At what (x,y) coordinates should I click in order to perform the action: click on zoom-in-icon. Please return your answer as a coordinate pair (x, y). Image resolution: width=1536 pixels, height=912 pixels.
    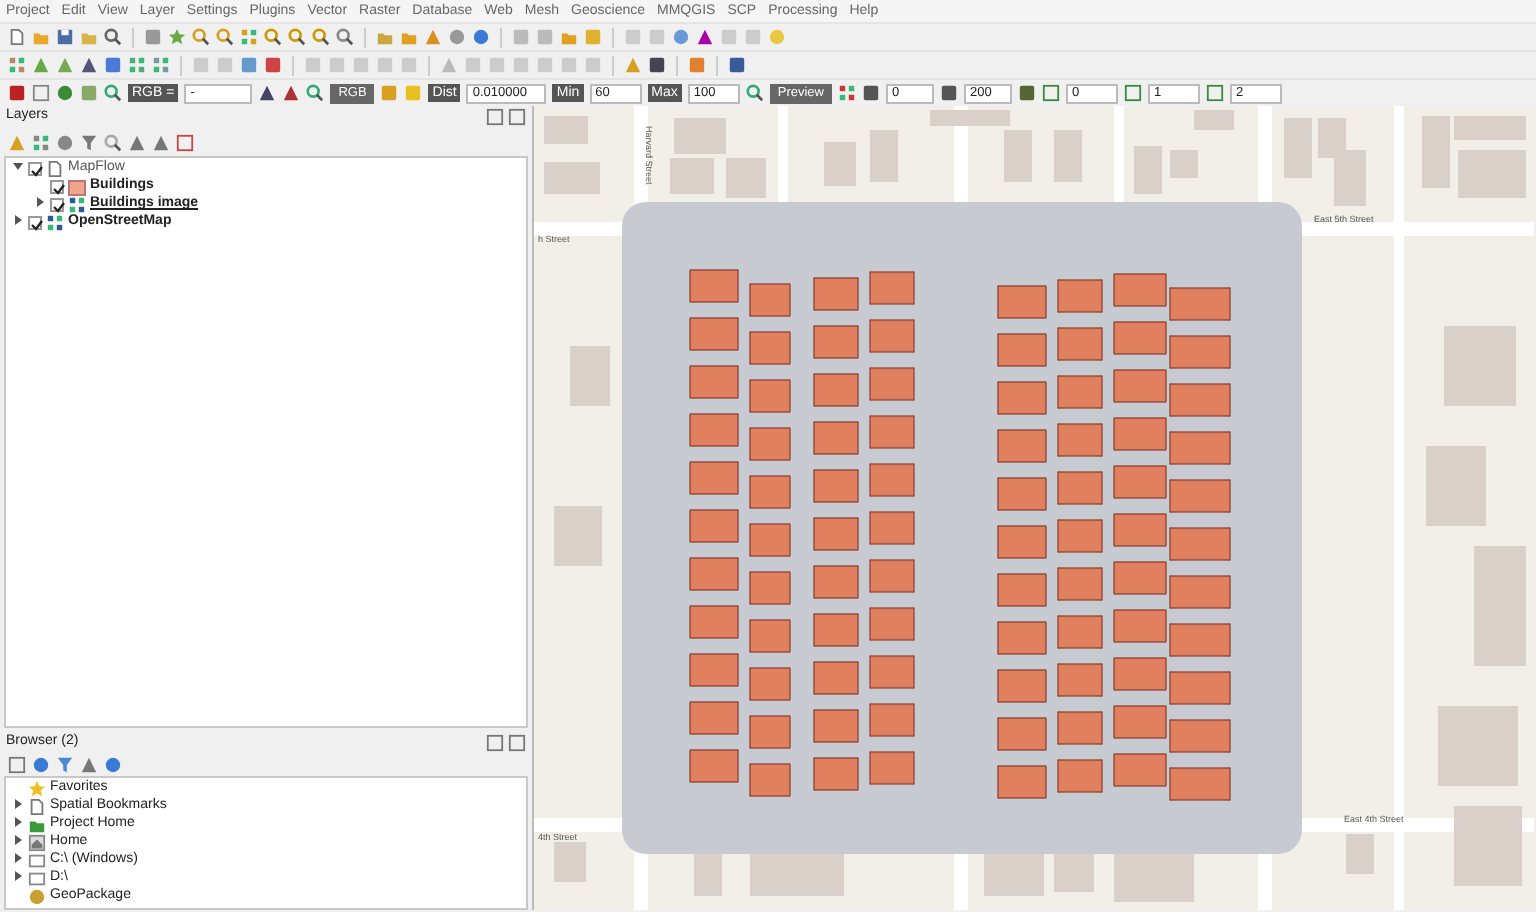
    Looking at the image, I should click on (201, 37).